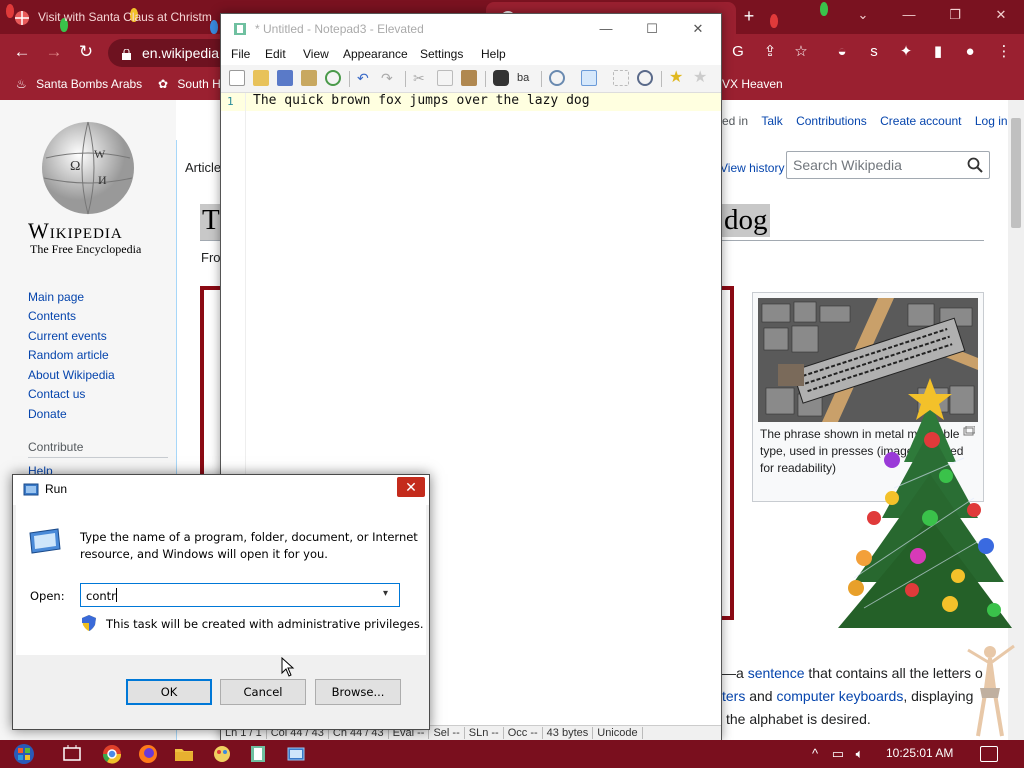  What do you see at coordinates (184, 754) in the screenshot?
I see `file-explorer-icon` at bounding box center [184, 754].